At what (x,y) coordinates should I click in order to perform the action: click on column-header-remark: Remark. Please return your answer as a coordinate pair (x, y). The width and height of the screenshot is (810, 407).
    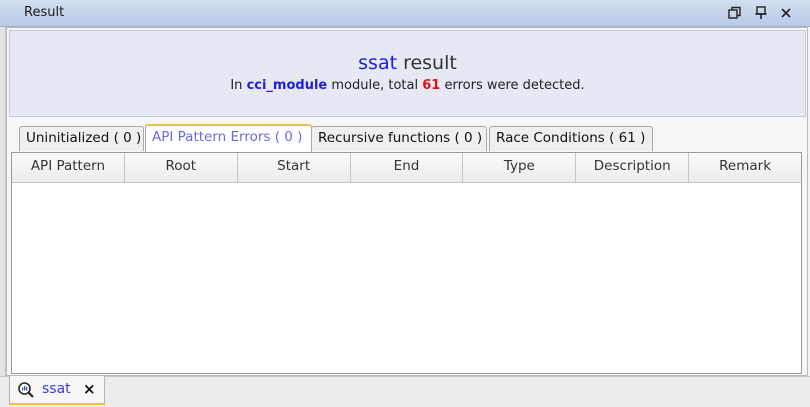
    Looking at the image, I should click on (745, 167).